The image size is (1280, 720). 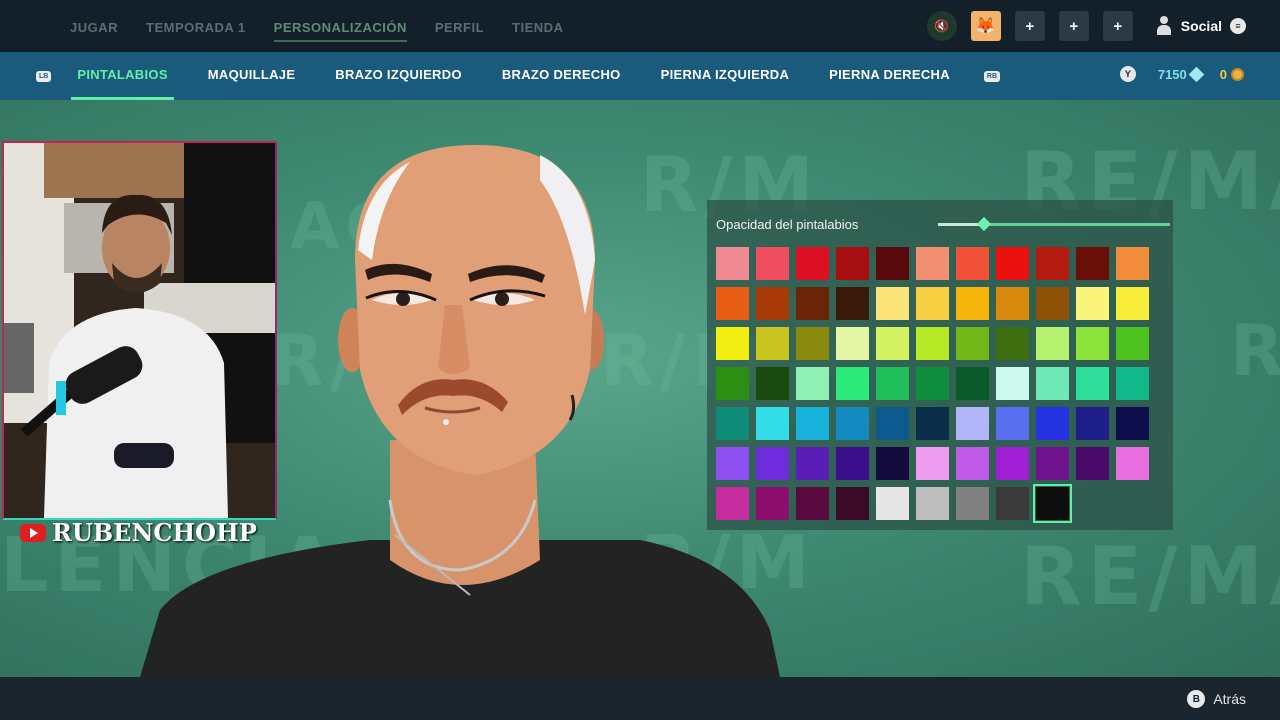 I want to click on tab-brazo-izquierdo: BRAZO IZQUIERDO, so click(x=398, y=76).